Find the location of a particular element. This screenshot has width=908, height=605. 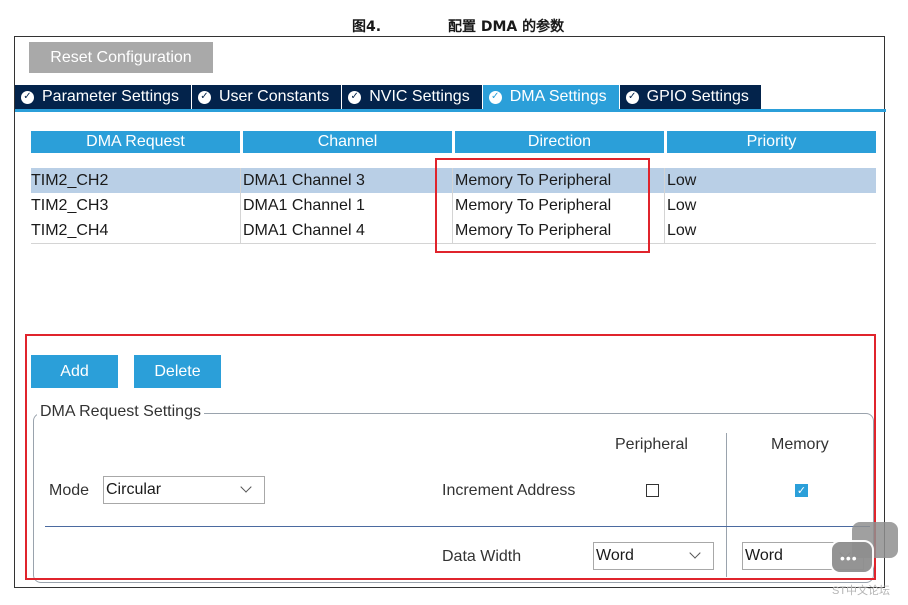

add-button: Add is located at coordinates (74, 371).